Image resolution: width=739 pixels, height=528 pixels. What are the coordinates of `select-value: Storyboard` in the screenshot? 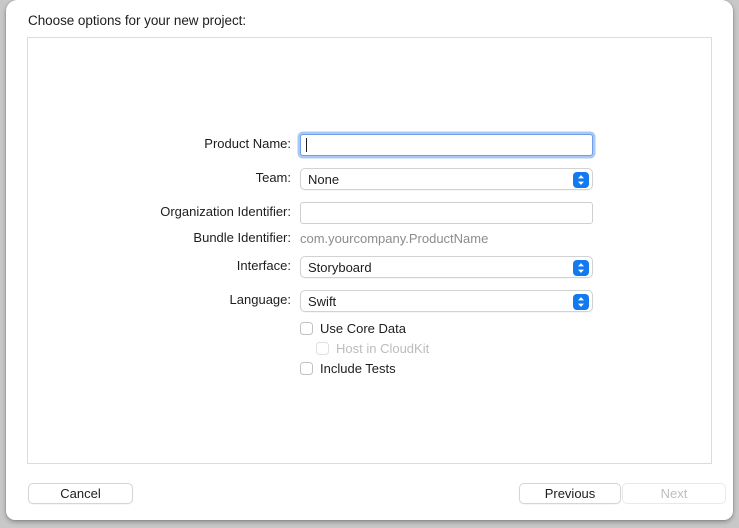 It's located at (340, 267).